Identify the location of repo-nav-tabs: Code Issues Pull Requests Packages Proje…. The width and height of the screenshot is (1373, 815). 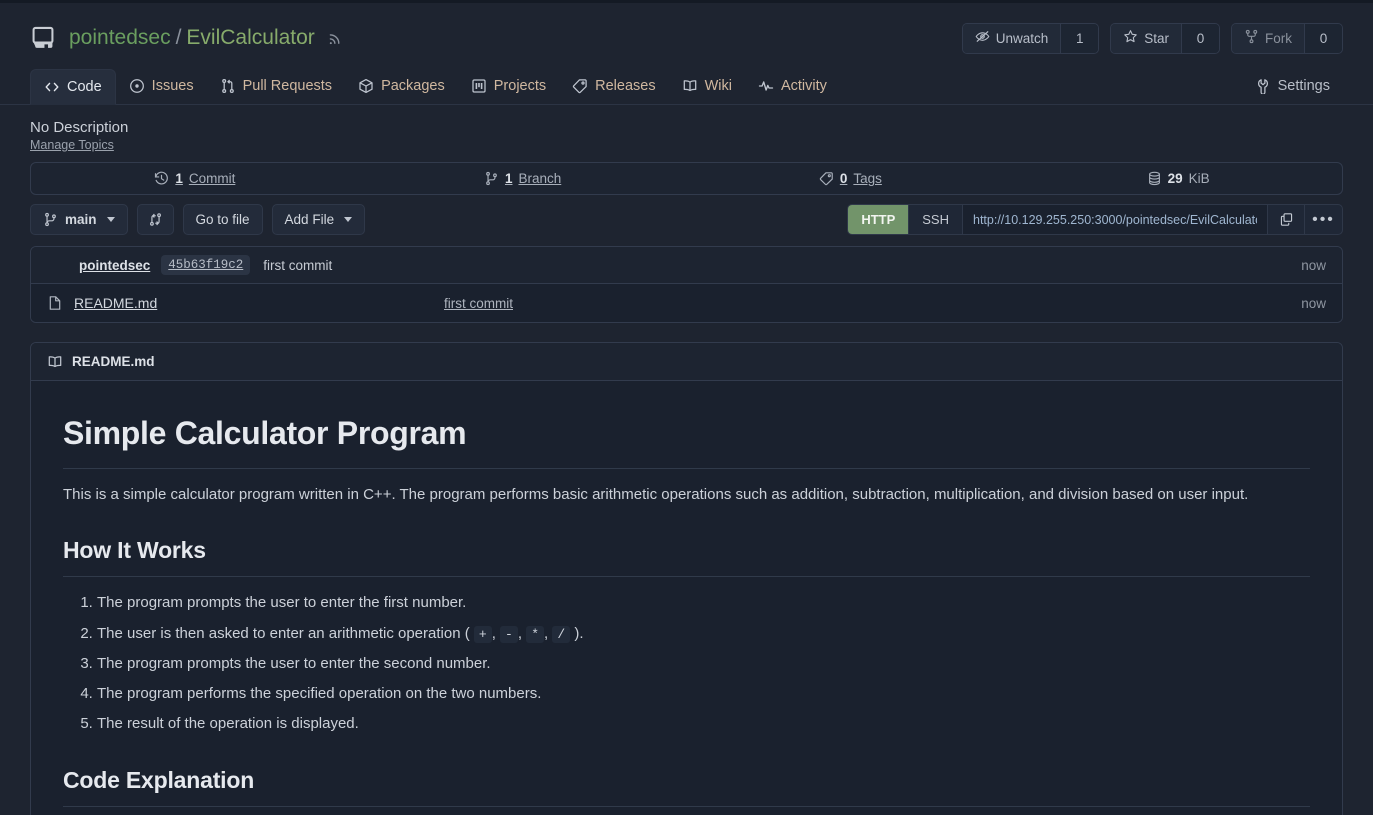
(686, 86).